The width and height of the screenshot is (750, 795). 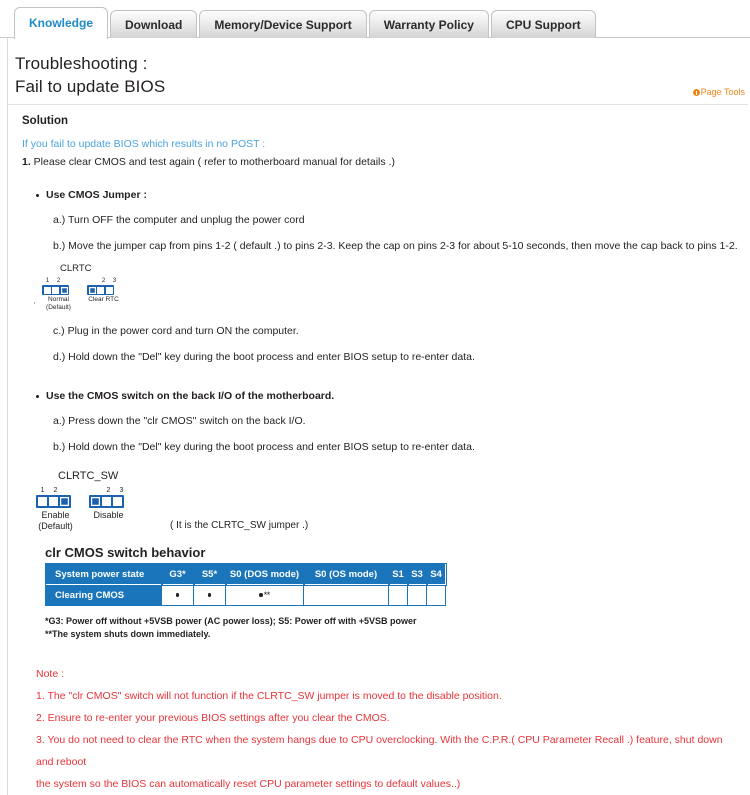 I want to click on table-header-s3: S3, so click(x=417, y=574).